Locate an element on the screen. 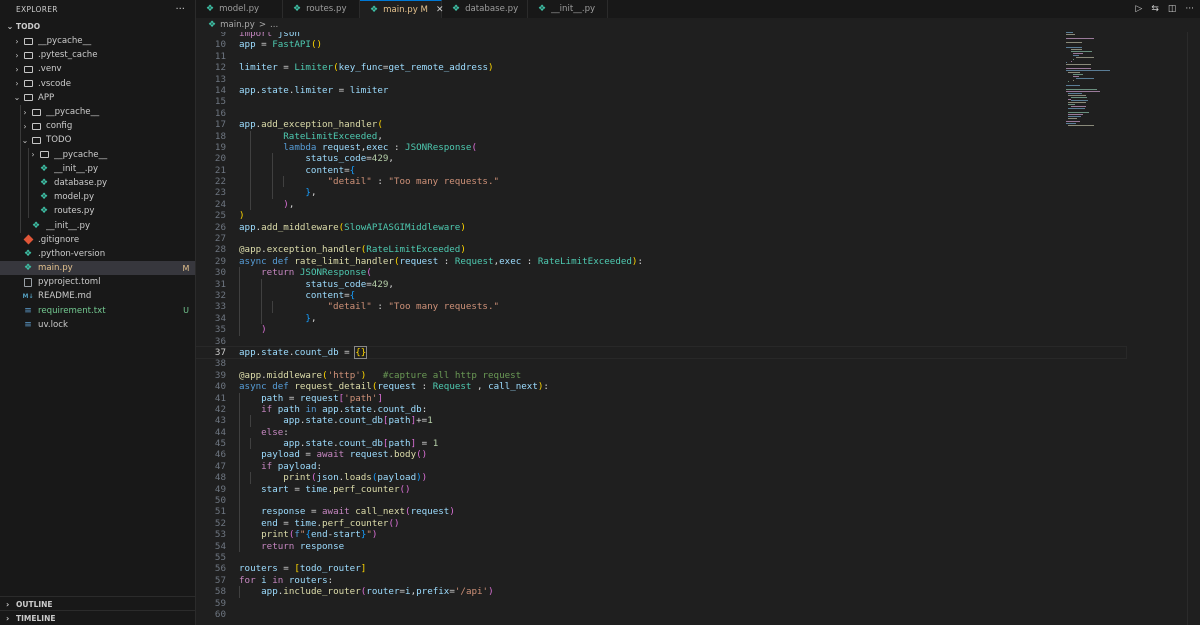 Image resolution: width=1200 pixels, height=625 pixels. file-item: pyproject.toml is located at coordinates (97, 282).